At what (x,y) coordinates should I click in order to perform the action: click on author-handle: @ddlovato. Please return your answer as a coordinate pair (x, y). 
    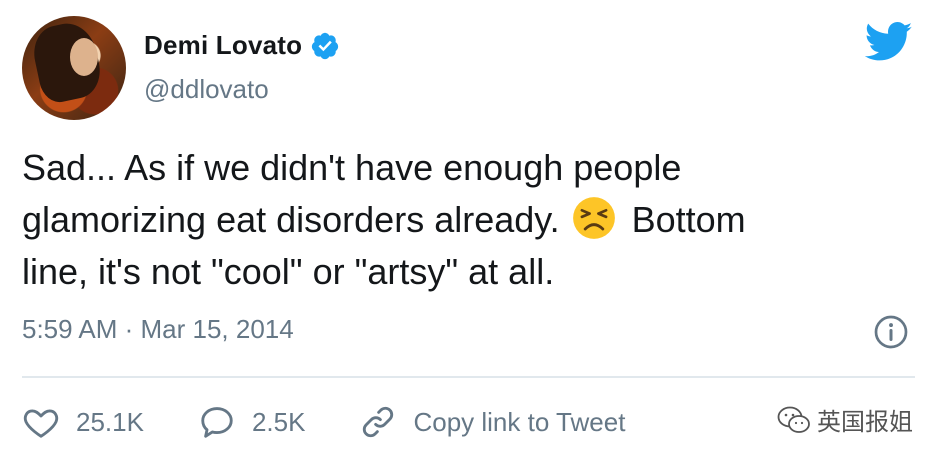
    Looking at the image, I should click on (206, 89).